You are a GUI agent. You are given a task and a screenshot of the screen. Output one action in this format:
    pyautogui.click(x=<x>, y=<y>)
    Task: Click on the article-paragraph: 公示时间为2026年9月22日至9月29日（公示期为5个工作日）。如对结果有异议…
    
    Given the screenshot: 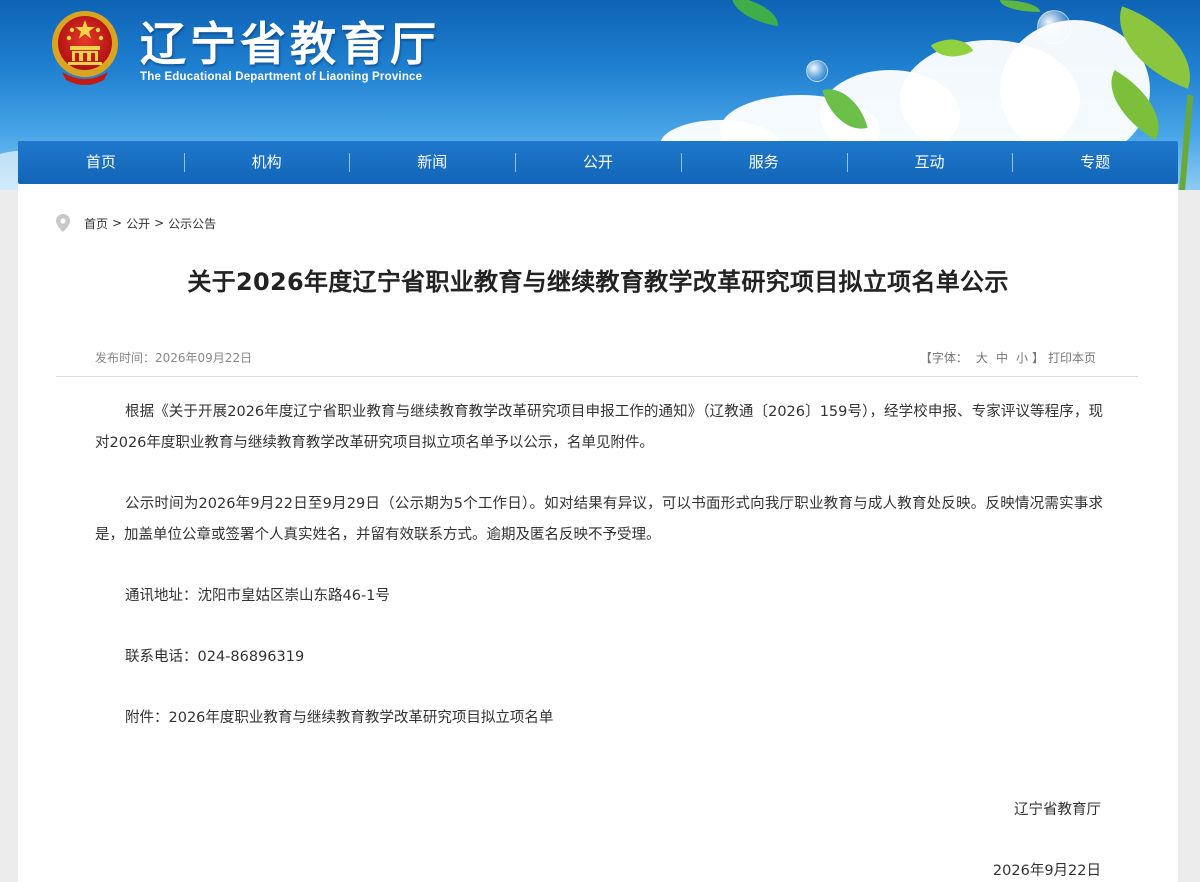 What is the action you would take?
    pyautogui.click(x=599, y=519)
    